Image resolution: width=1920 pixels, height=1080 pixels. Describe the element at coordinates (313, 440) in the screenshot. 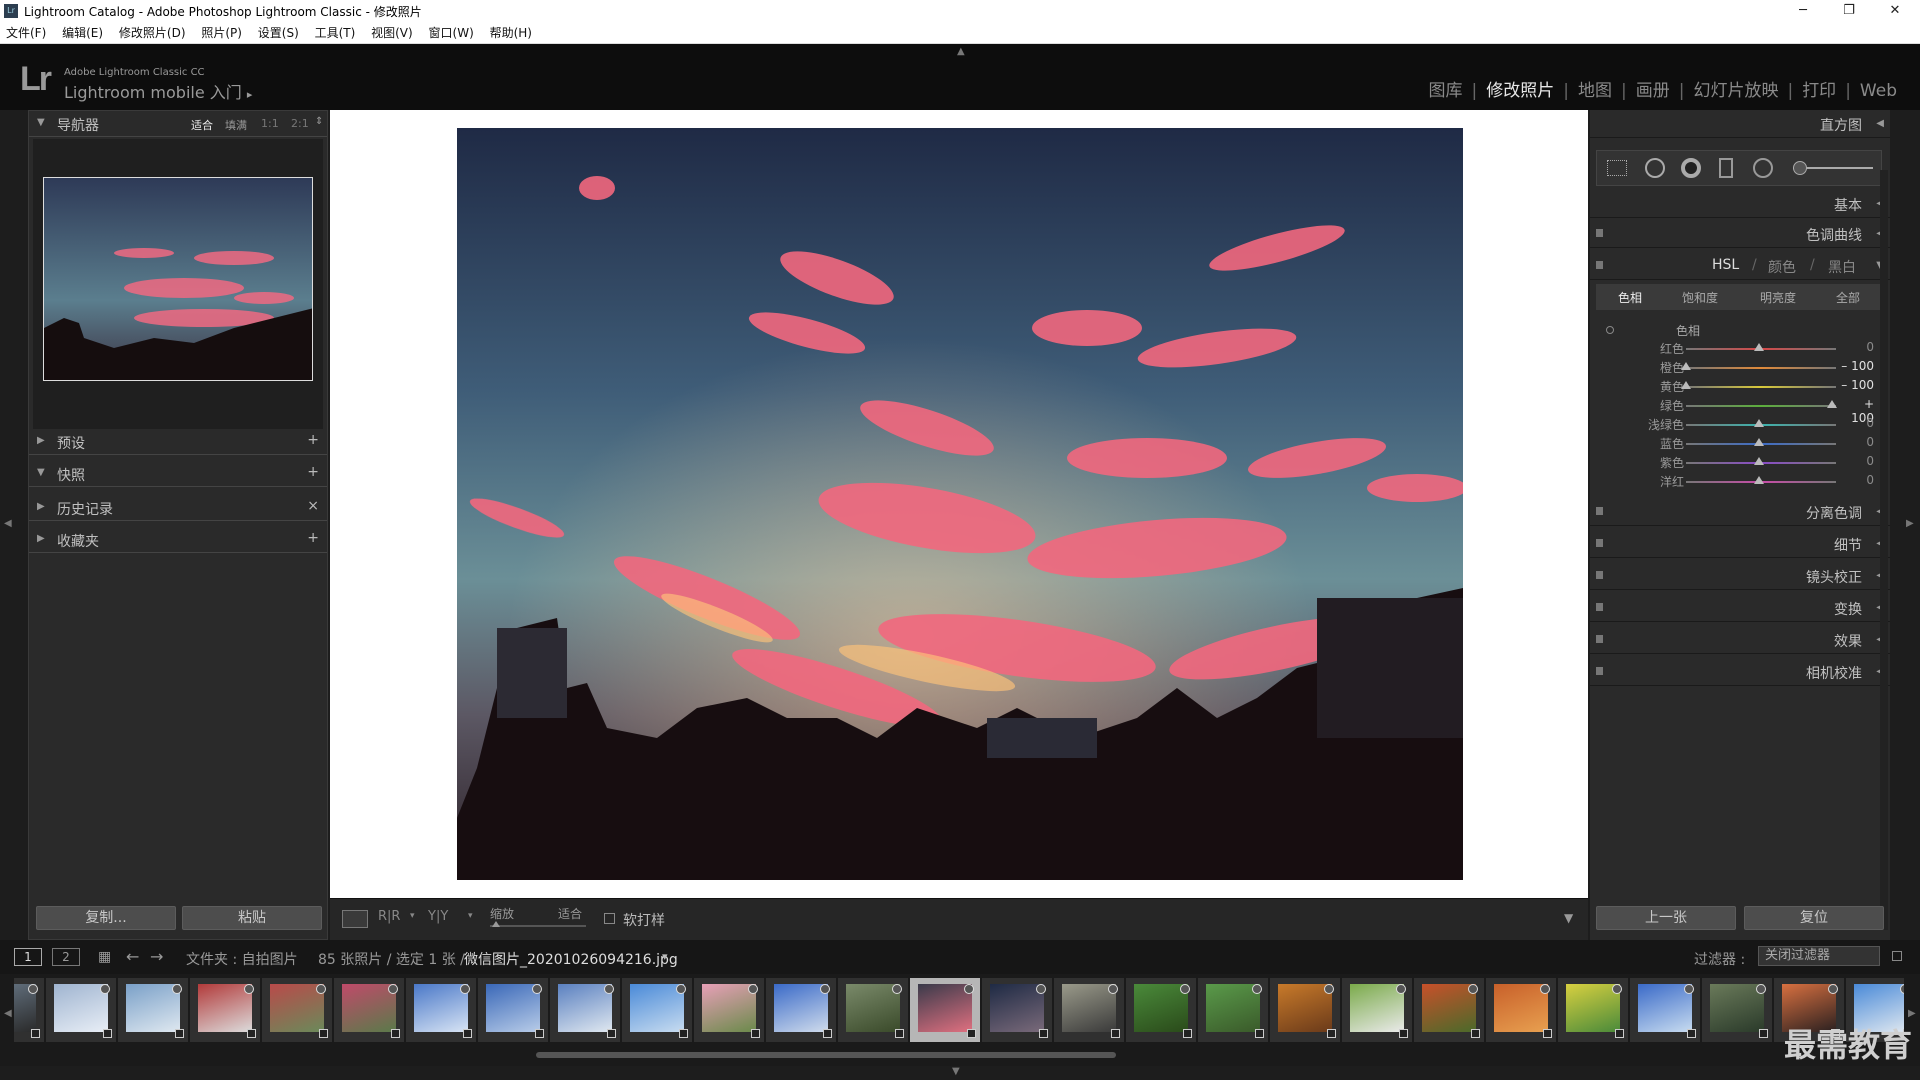

I see `add-preset-icon: +` at that location.